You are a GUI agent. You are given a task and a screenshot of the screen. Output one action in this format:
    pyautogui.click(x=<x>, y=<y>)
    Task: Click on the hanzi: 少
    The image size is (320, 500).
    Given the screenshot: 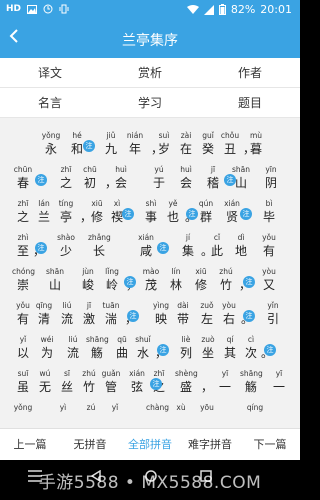 What is the action you would take?
    pyautogui.click(x=65, y=251)
    